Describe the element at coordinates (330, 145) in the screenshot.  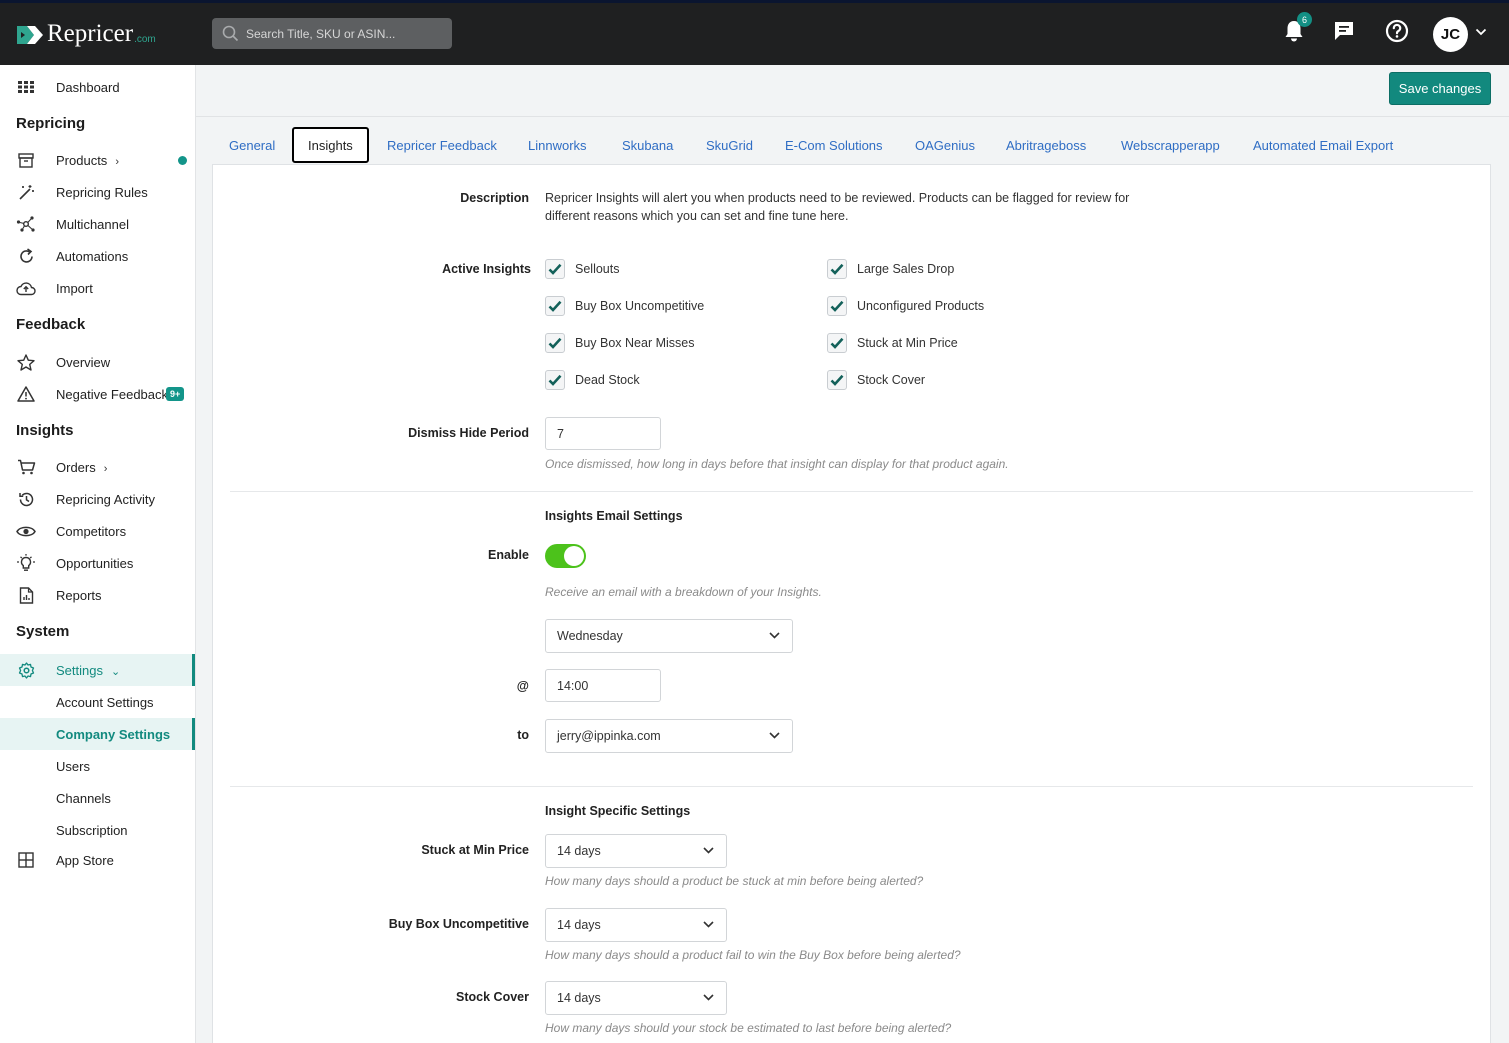
I see `tab-insights: Insights` at that location.